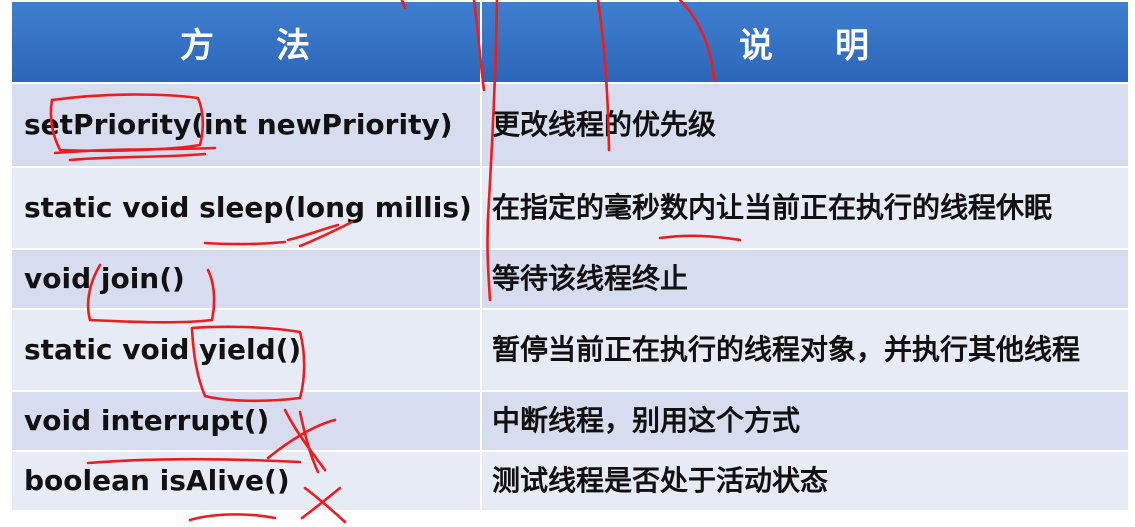 The height and width of the screenshot is (527, 1135). What do you see at coordinates (805, 350) in the screenshot?
I see `description-cell: 暂停当前正在执行的线程对象，并执行其他线程` at bounding box center [805, 350].